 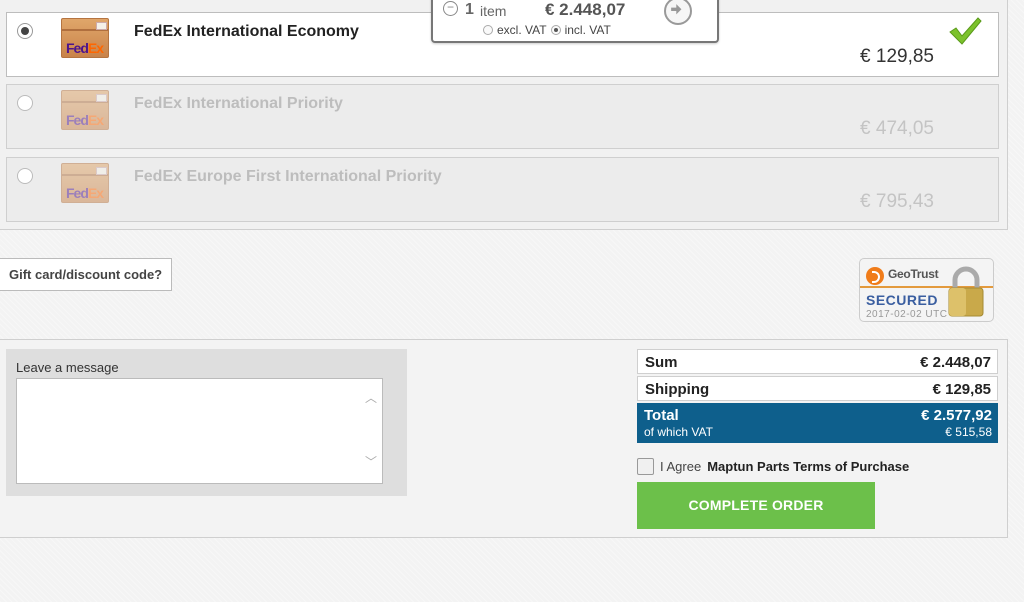 What do you see at coordinates (199, 431) in the screenshot?
I see `message-textarea` at bounding box center [199, 431].